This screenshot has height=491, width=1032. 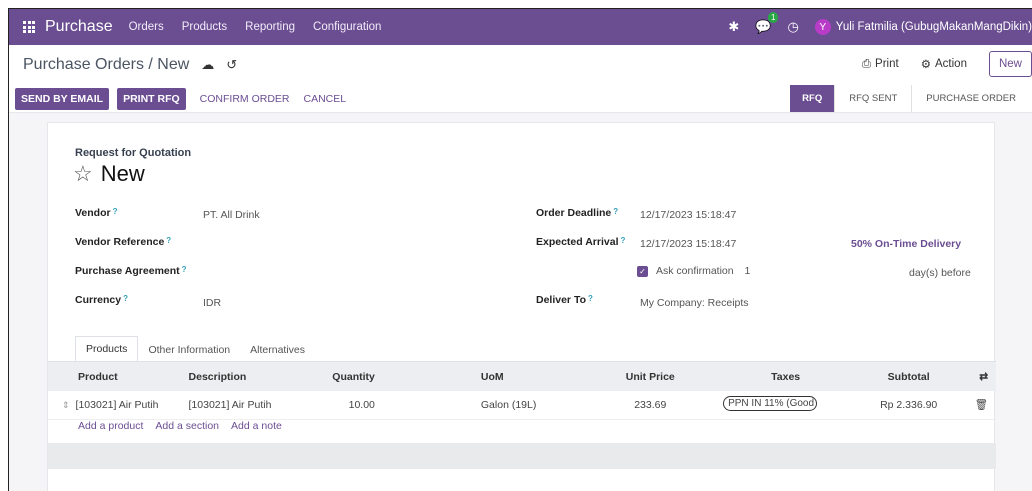 I want to click on ask-confirmation-row: ✓ Ask confirmation 1, so click(x=693, y=271).